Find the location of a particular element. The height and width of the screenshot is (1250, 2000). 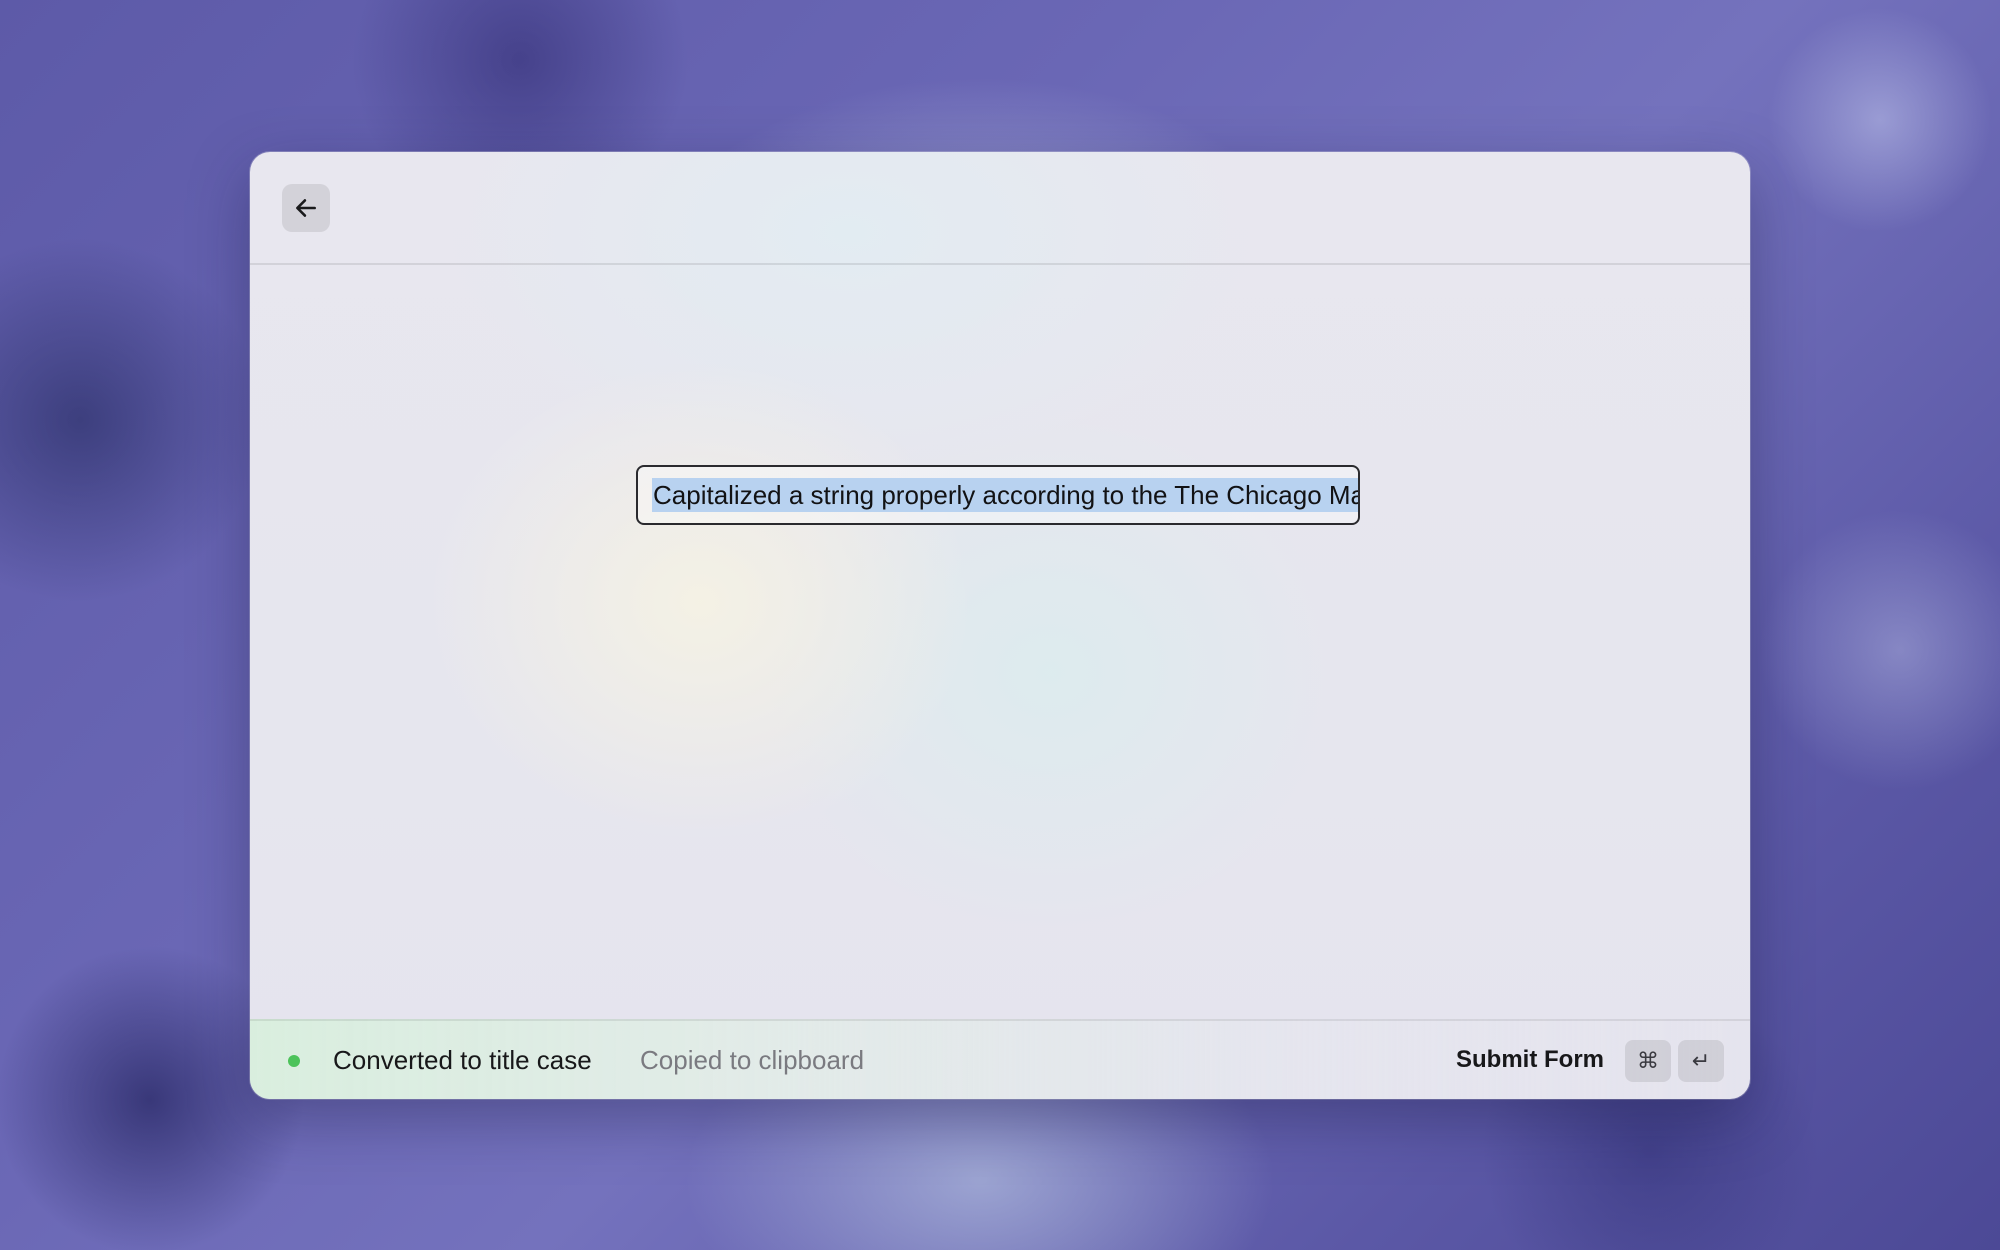

window-header is located at coordinates (1000, 208).